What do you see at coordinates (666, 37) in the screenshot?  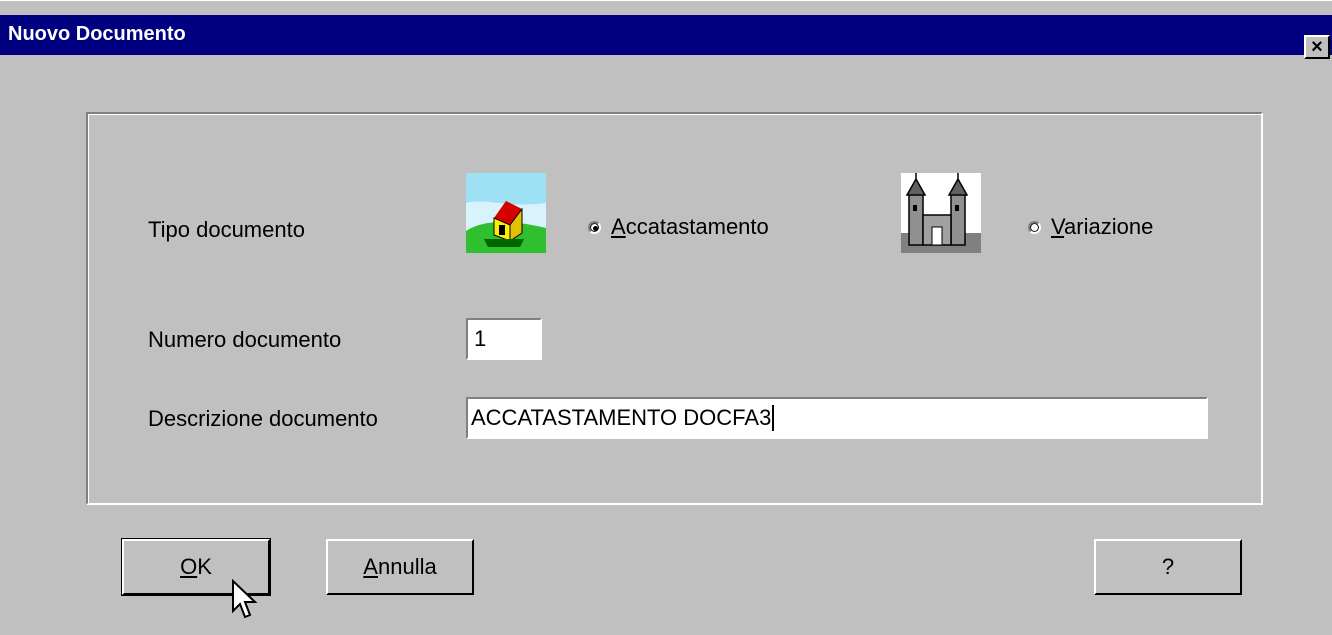 I see `title-bar: Nuovo Documento ×` at bounding box center [666, 37].